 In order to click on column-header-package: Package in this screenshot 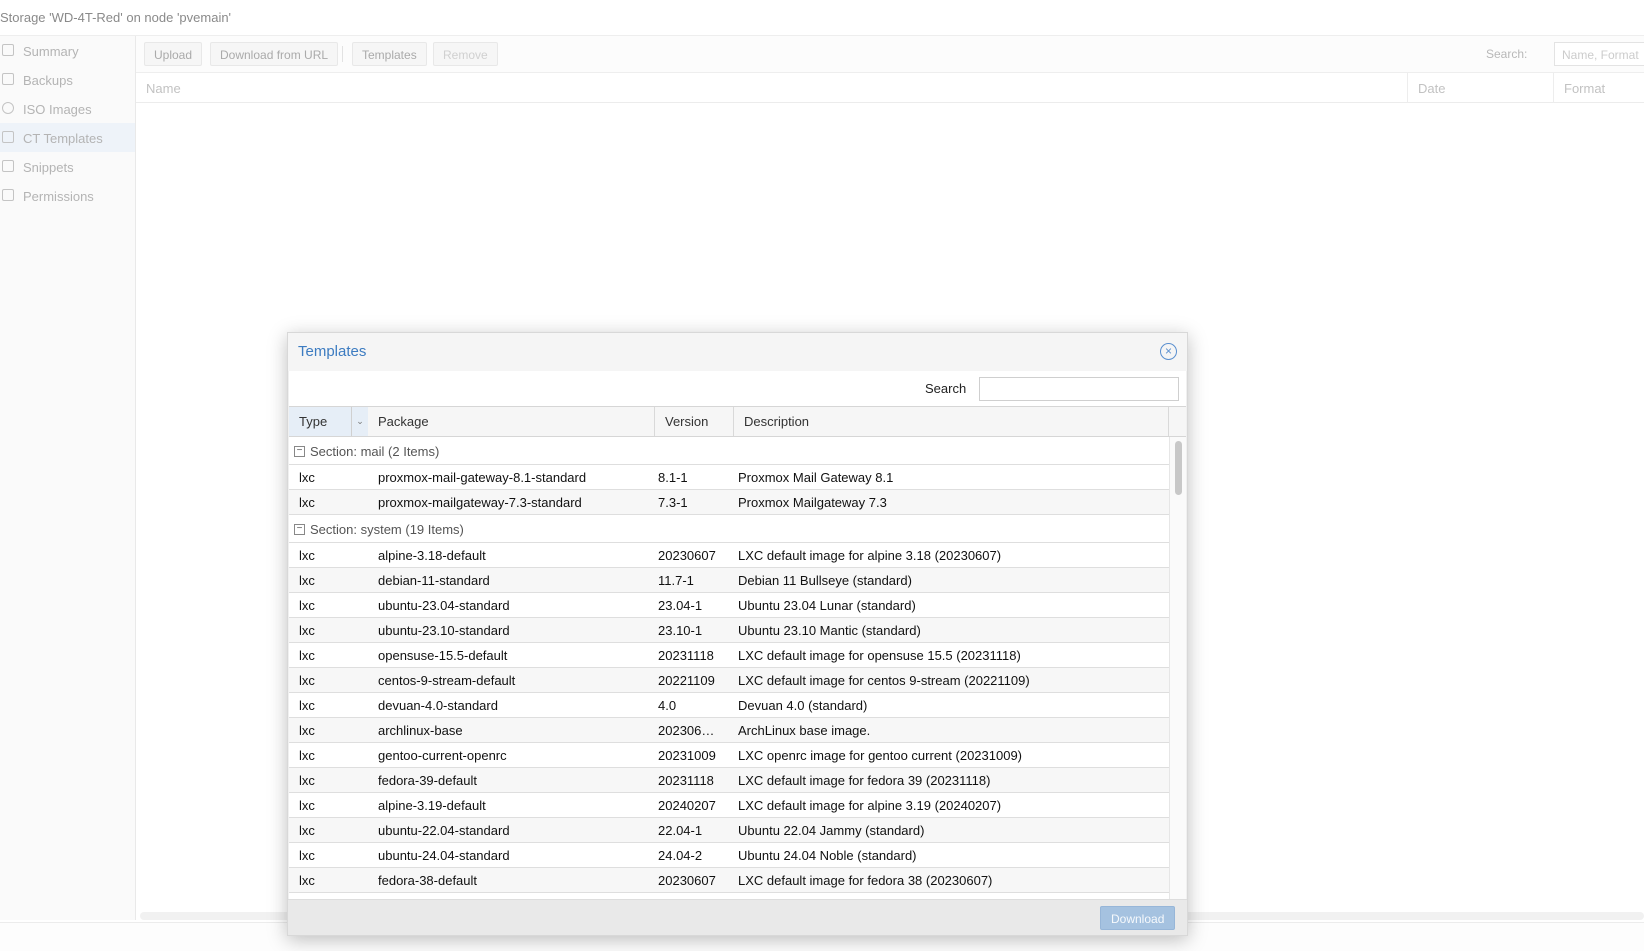, I will do `click(511, 421)`.